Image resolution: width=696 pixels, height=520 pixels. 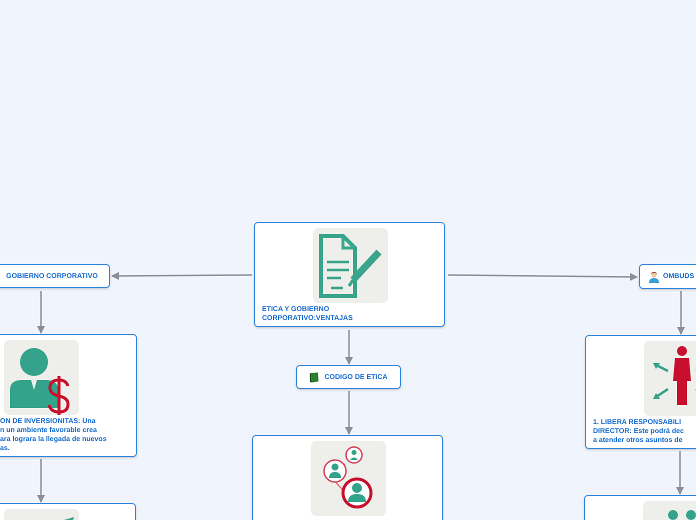 I want to click on person-icon, so click(x=654, y=276).